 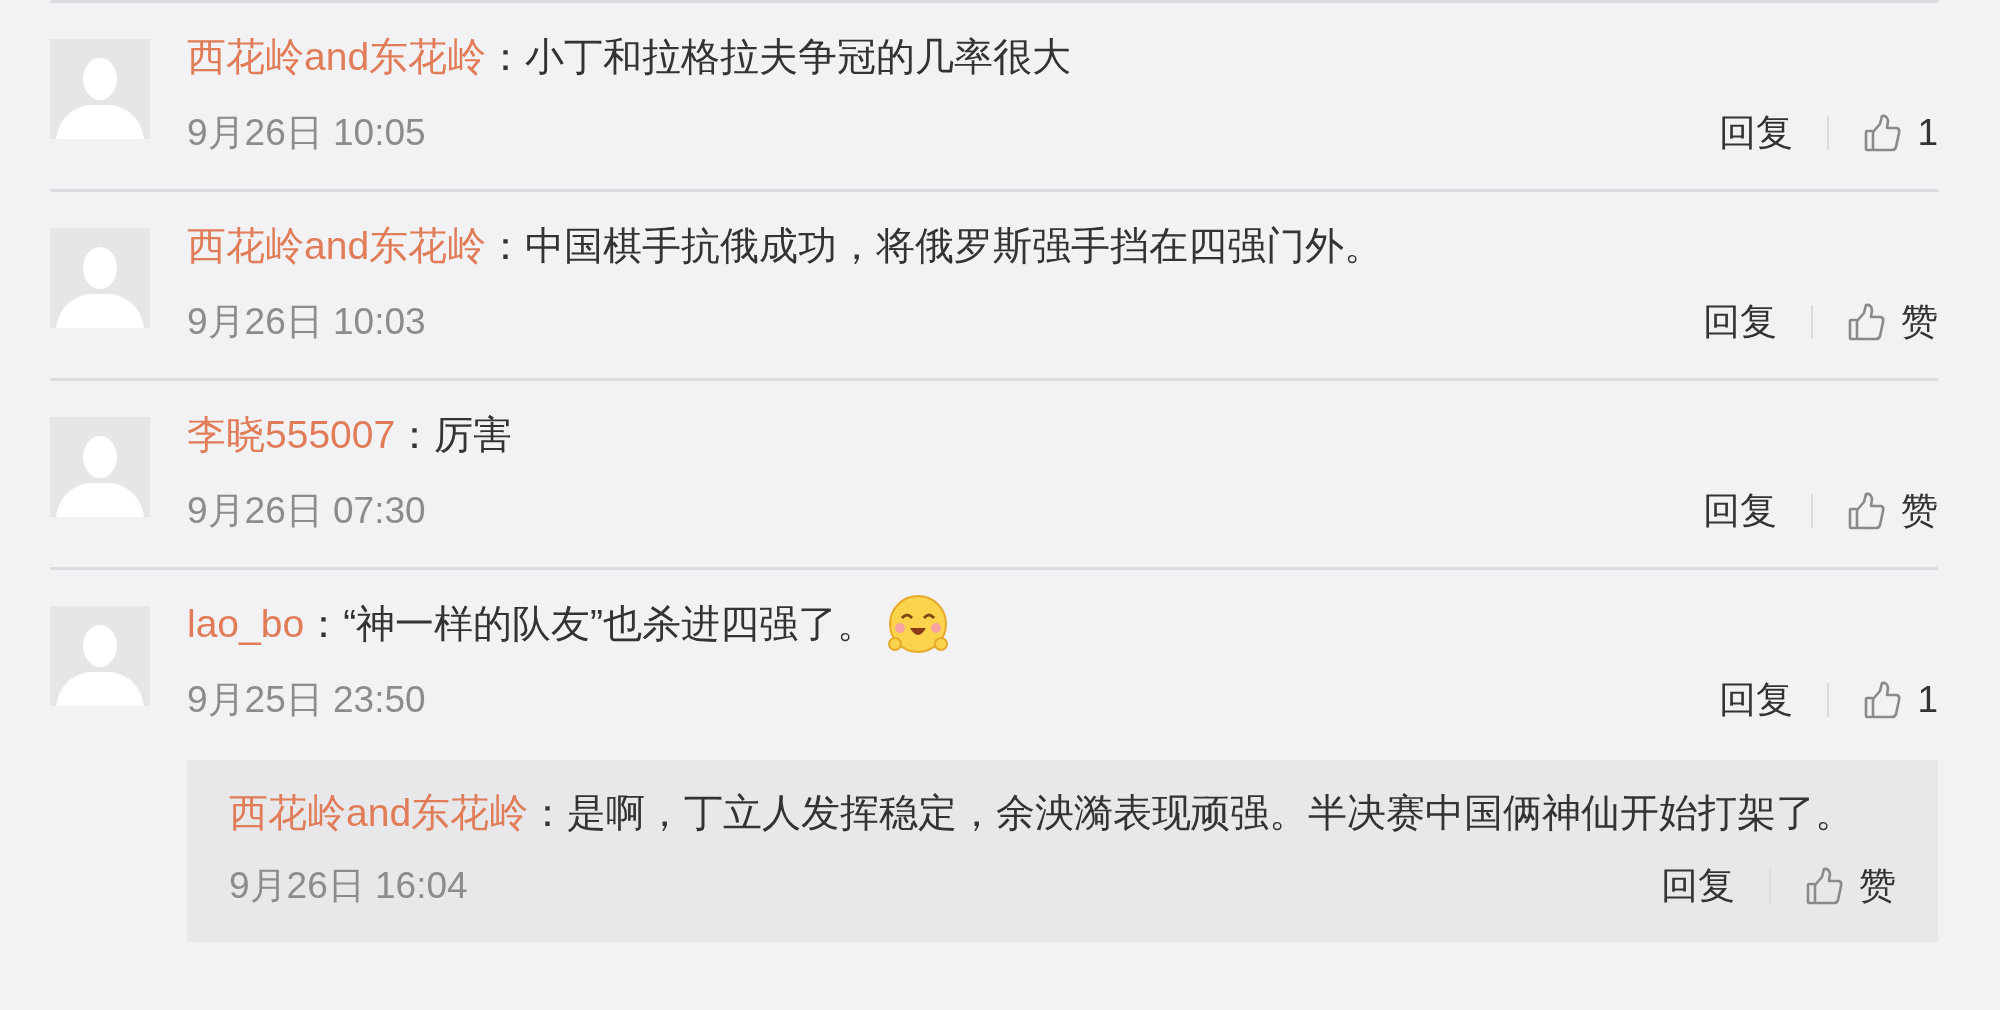 I want to click on comment-text: 西花岭and东花岭：小丁和拉格拉夫争冠的几率很大, so click(x=630, y=57).